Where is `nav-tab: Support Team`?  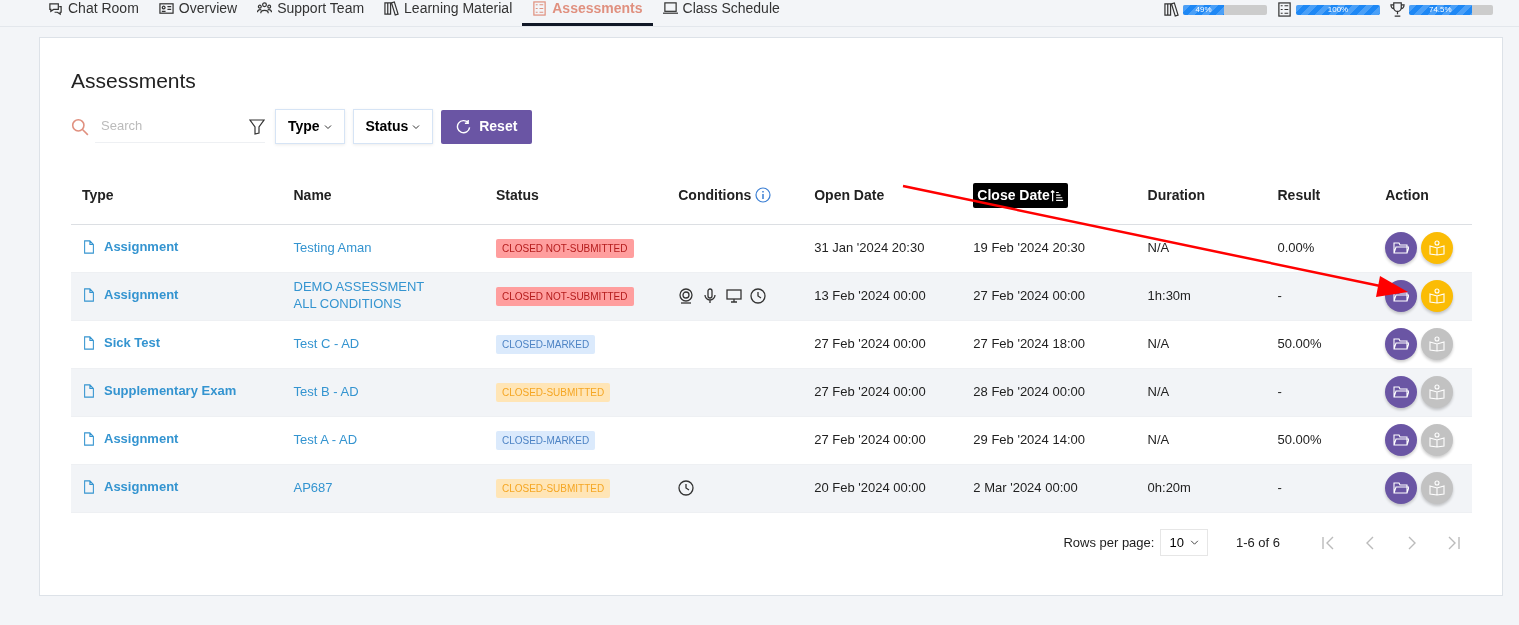 nav-tab: Support Team is located at coordinates (311, 13).